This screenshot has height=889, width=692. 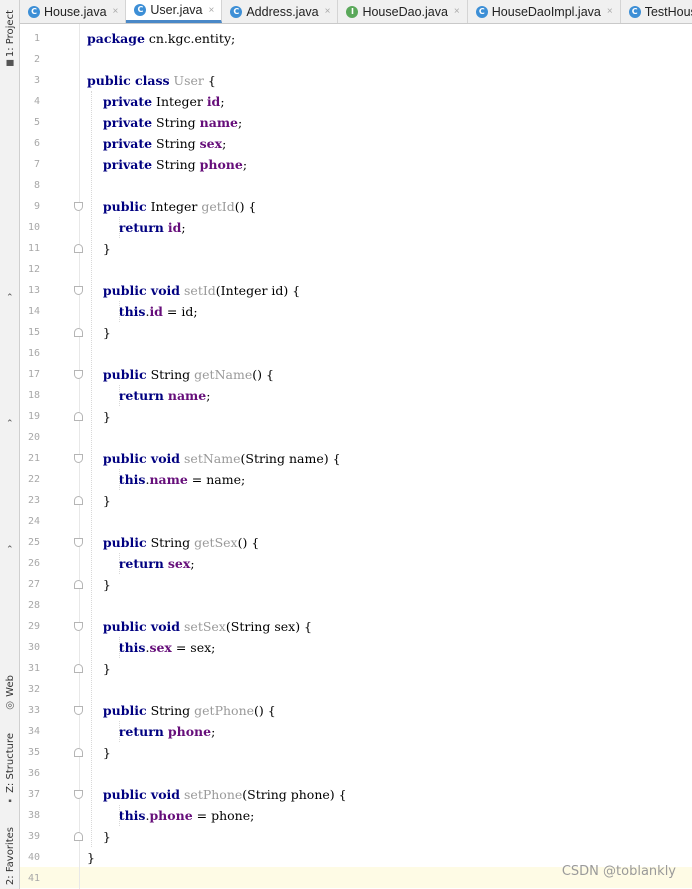 I want to click on code-line: public String getSex() {, so click(x=173, y=542).